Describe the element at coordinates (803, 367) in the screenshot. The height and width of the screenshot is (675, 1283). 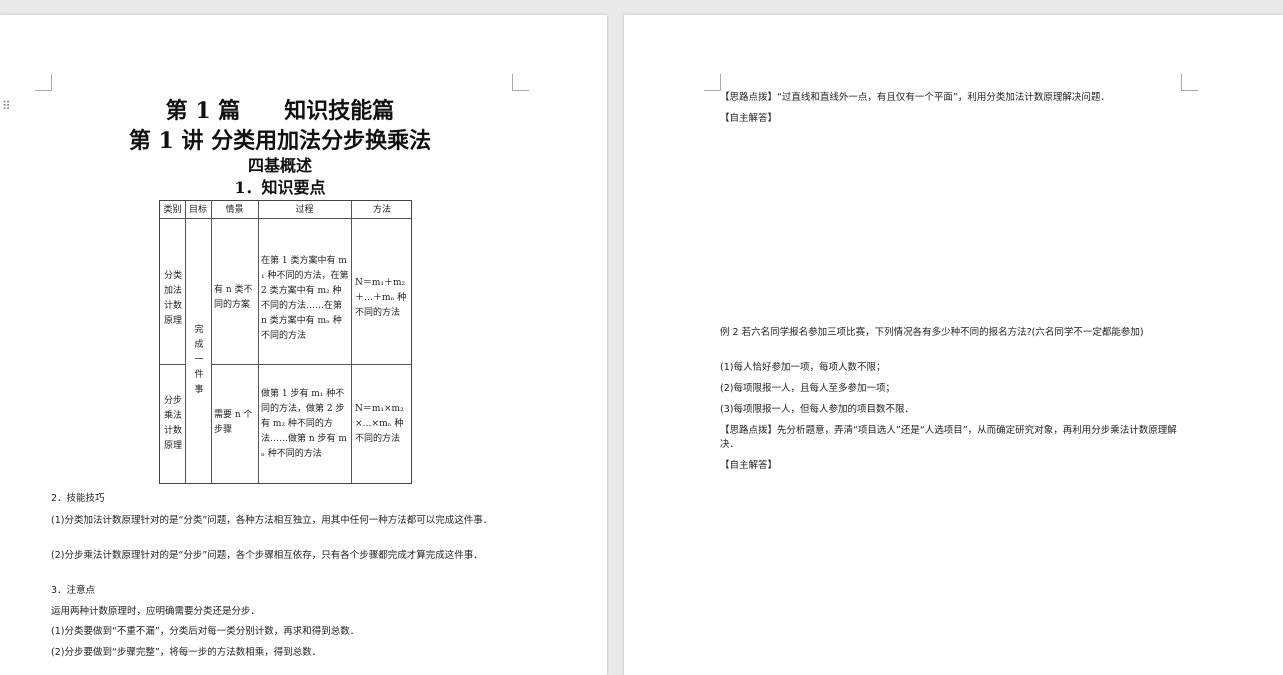
I see `question-item: (1)每人恰好参加一项，每项人数不限；` at that location.